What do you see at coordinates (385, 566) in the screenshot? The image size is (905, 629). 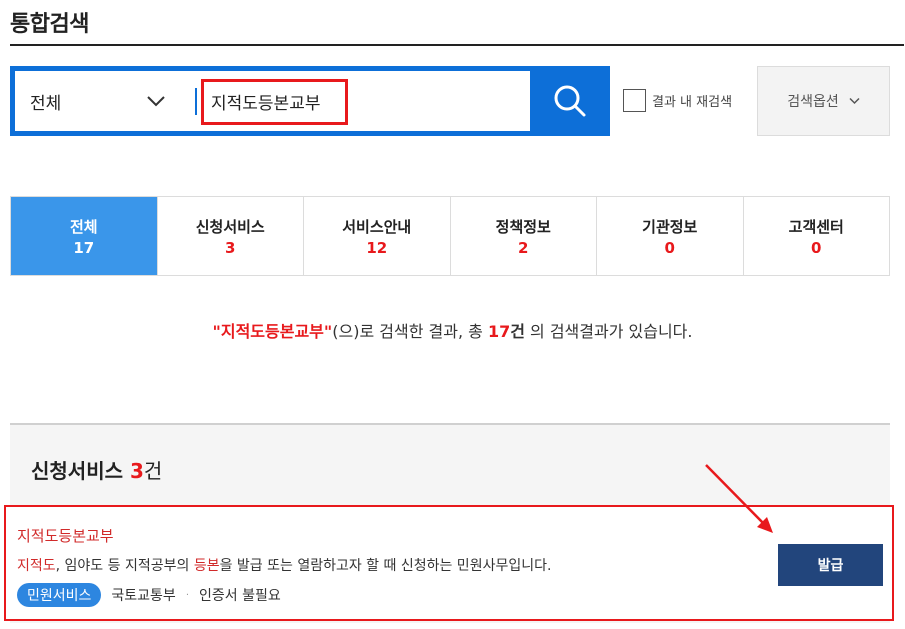 I see `desc-text: 을 발급 또는 열람하고자 할 때 신청하는 민원사무입니다.` at bounding box center [385, 566].